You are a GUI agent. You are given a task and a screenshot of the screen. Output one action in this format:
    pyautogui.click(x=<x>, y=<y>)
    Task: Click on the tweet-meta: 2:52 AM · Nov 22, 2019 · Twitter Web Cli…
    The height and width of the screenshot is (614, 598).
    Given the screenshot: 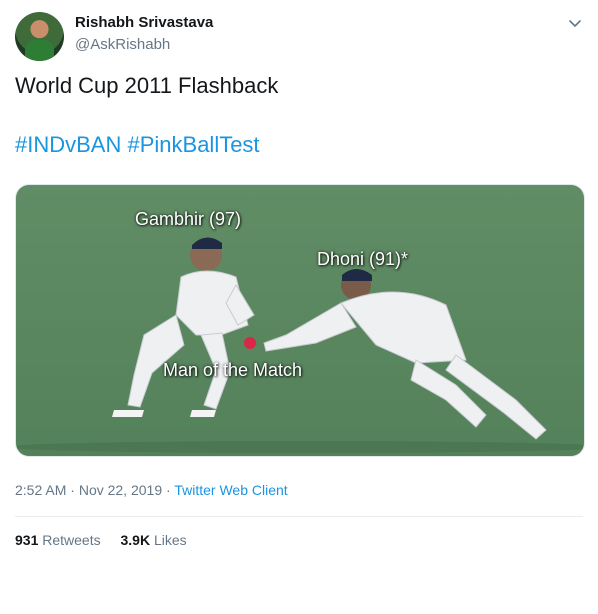 What is the action you would take?
    pyautogui.click(x=151, y=490)
    